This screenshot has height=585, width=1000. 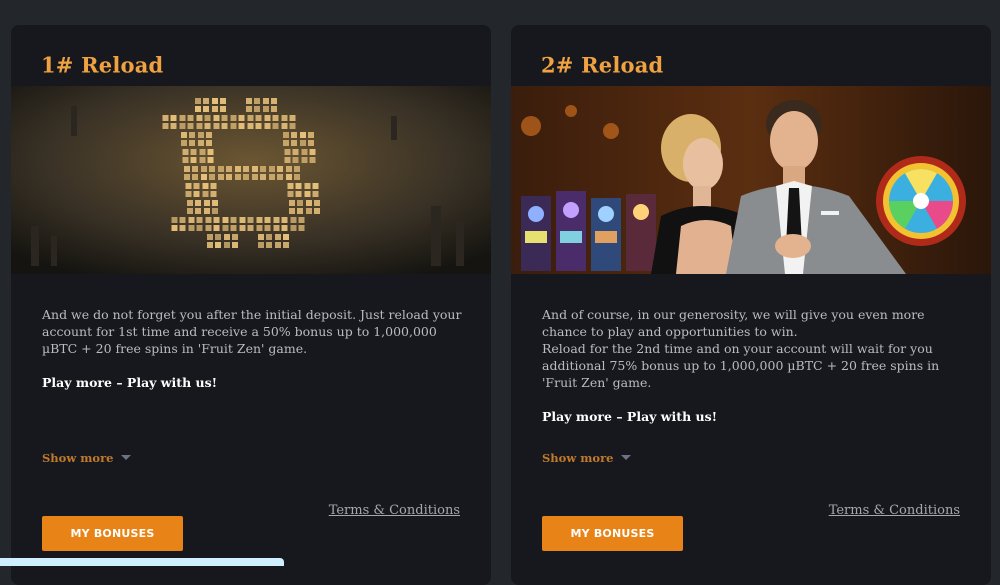 I want to click on show-more-label: Show more, so click(x=577, y=457).